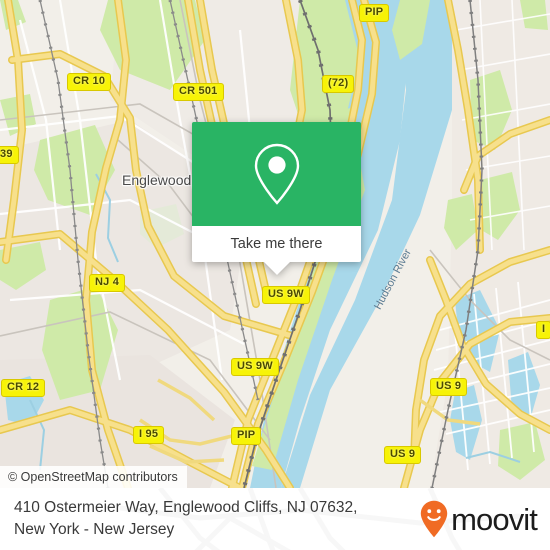 This screenshot has height=550, width=550. I want to click on road-shield-39: 39, so click(9, 155).